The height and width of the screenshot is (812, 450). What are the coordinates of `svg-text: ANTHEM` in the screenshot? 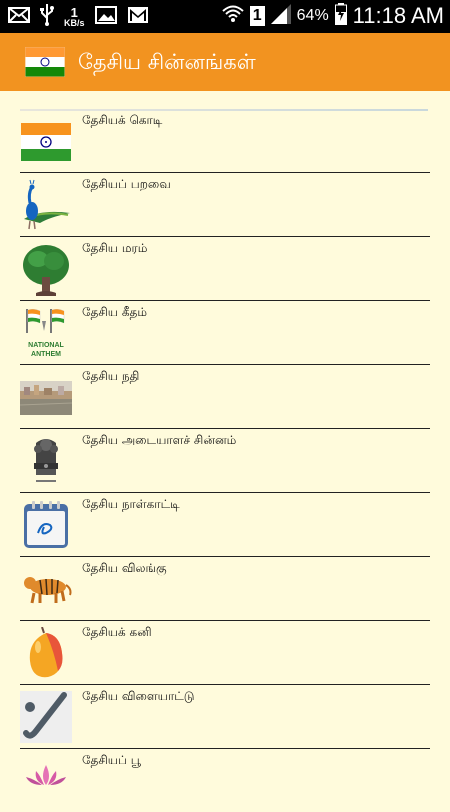 It's located at (46, 354).